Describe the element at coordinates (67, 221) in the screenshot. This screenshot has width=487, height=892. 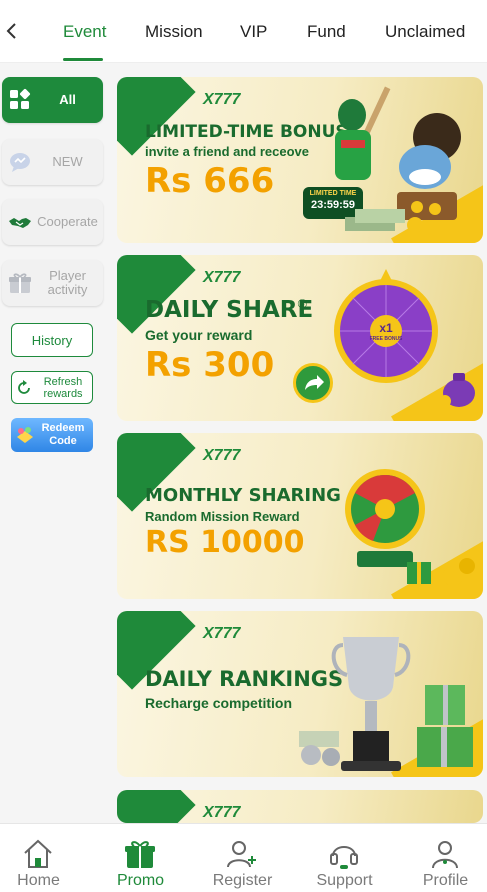
I see `category-label: Cooperate` at that location.